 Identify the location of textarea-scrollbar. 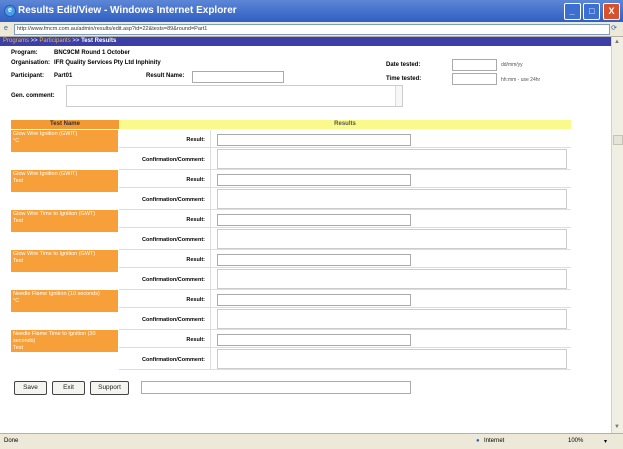
(398, 96).